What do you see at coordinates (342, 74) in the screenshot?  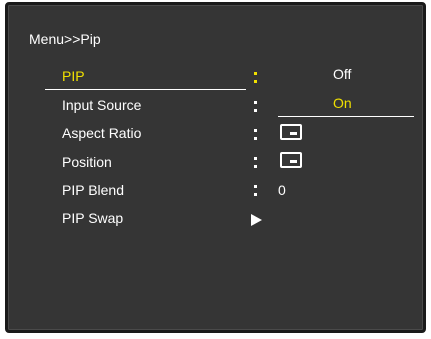 I see `option-off: Off` at bounding box center [342, 74].